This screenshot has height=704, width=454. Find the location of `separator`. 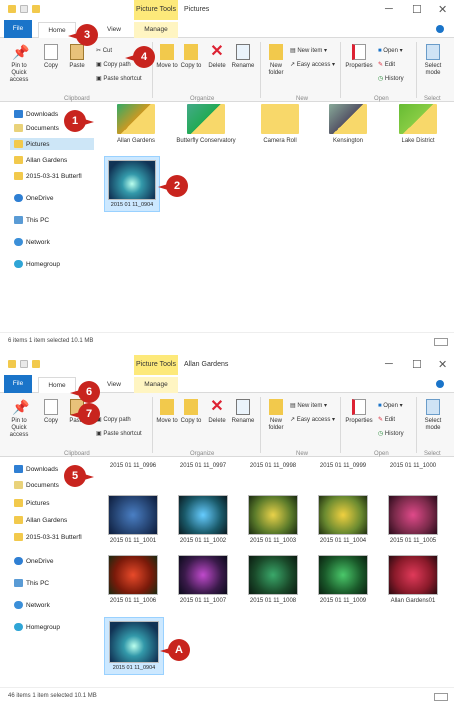

separator is located at coordinates (340, 425).